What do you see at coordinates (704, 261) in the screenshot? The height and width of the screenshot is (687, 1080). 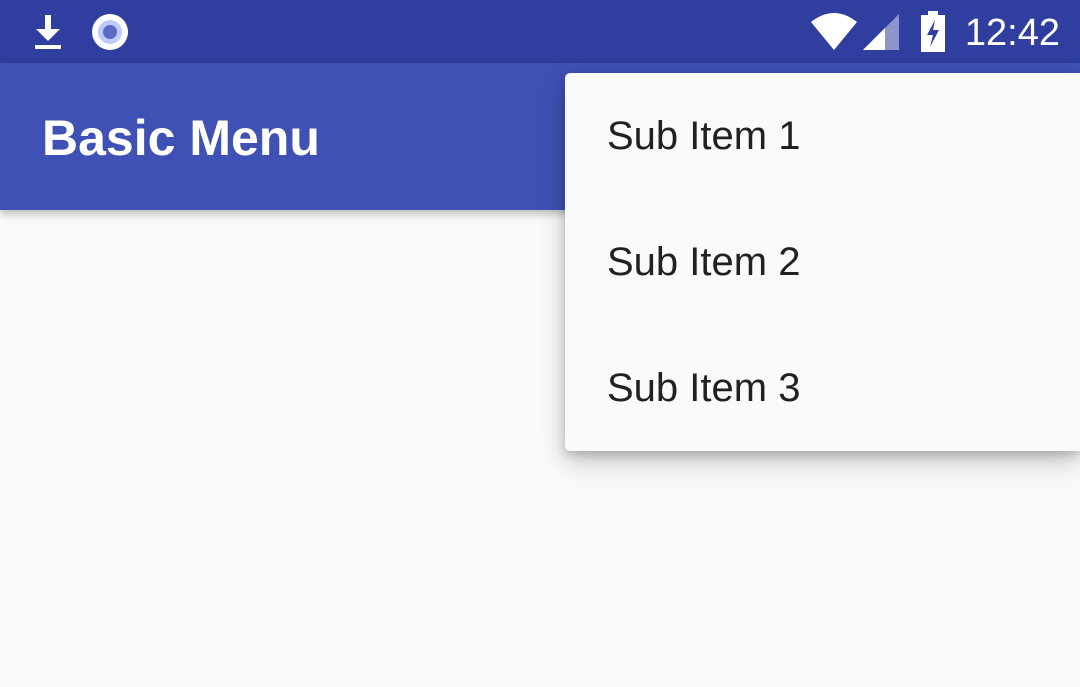 I see `menu-item-label: Sub Item 2` at bounding box center [704, 261].